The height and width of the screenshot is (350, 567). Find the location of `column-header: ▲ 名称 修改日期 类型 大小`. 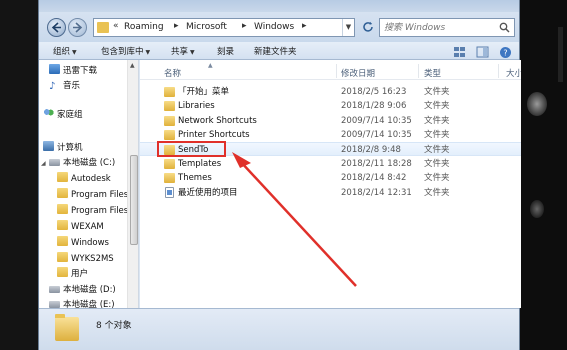

column-header: ▲ 名称 修改日期 类型 大小 is located at coordinates (330, 71).